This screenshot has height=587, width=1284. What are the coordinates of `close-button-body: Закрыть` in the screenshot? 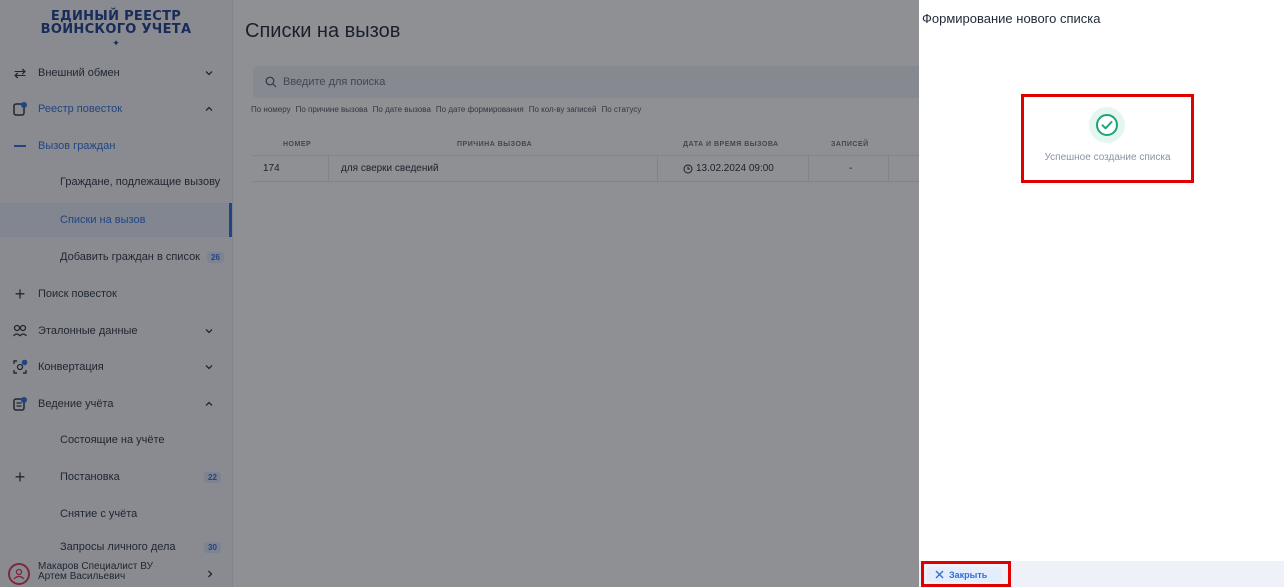 It's located at (964, 574).